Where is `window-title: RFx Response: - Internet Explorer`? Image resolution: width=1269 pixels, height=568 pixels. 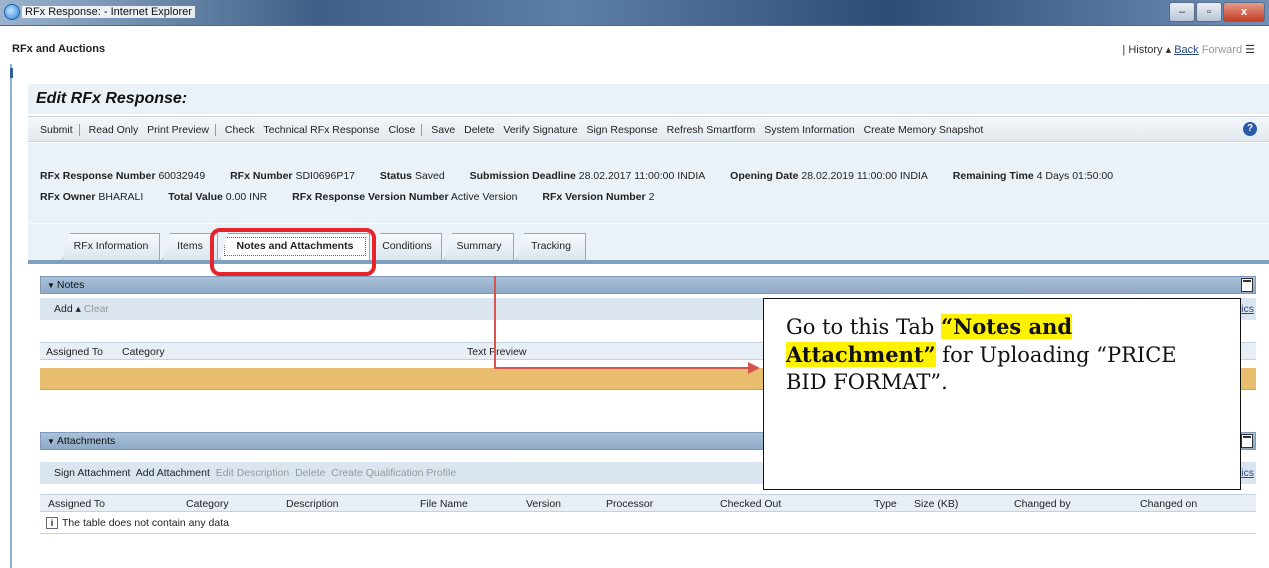
window-title: RFx Response: - Internet Explorer is located at coordinates (108, 12).